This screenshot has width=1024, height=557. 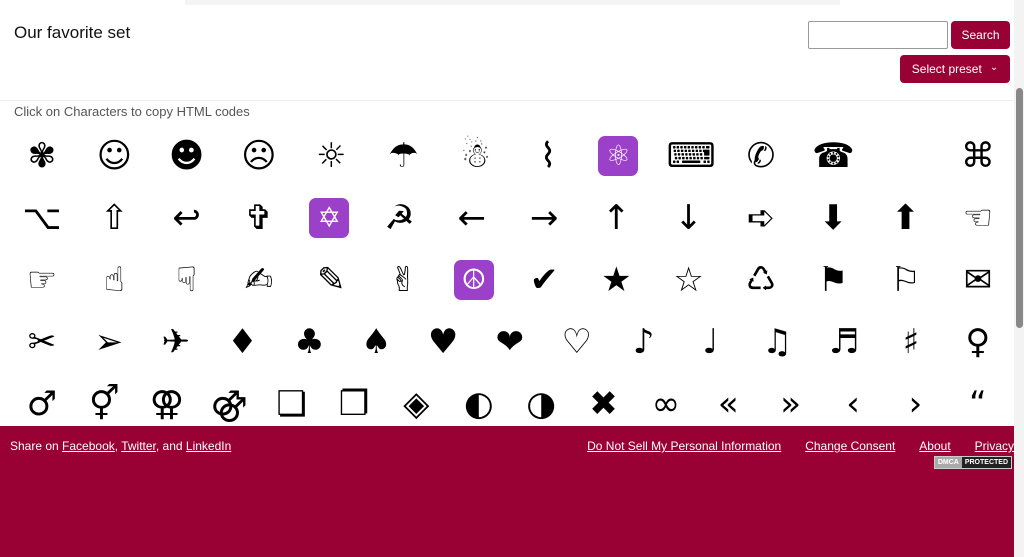 What do you see at coordinates (761, 280) in the screenshot?
I see `character-item: ♺` at bounding box center [761, 280].